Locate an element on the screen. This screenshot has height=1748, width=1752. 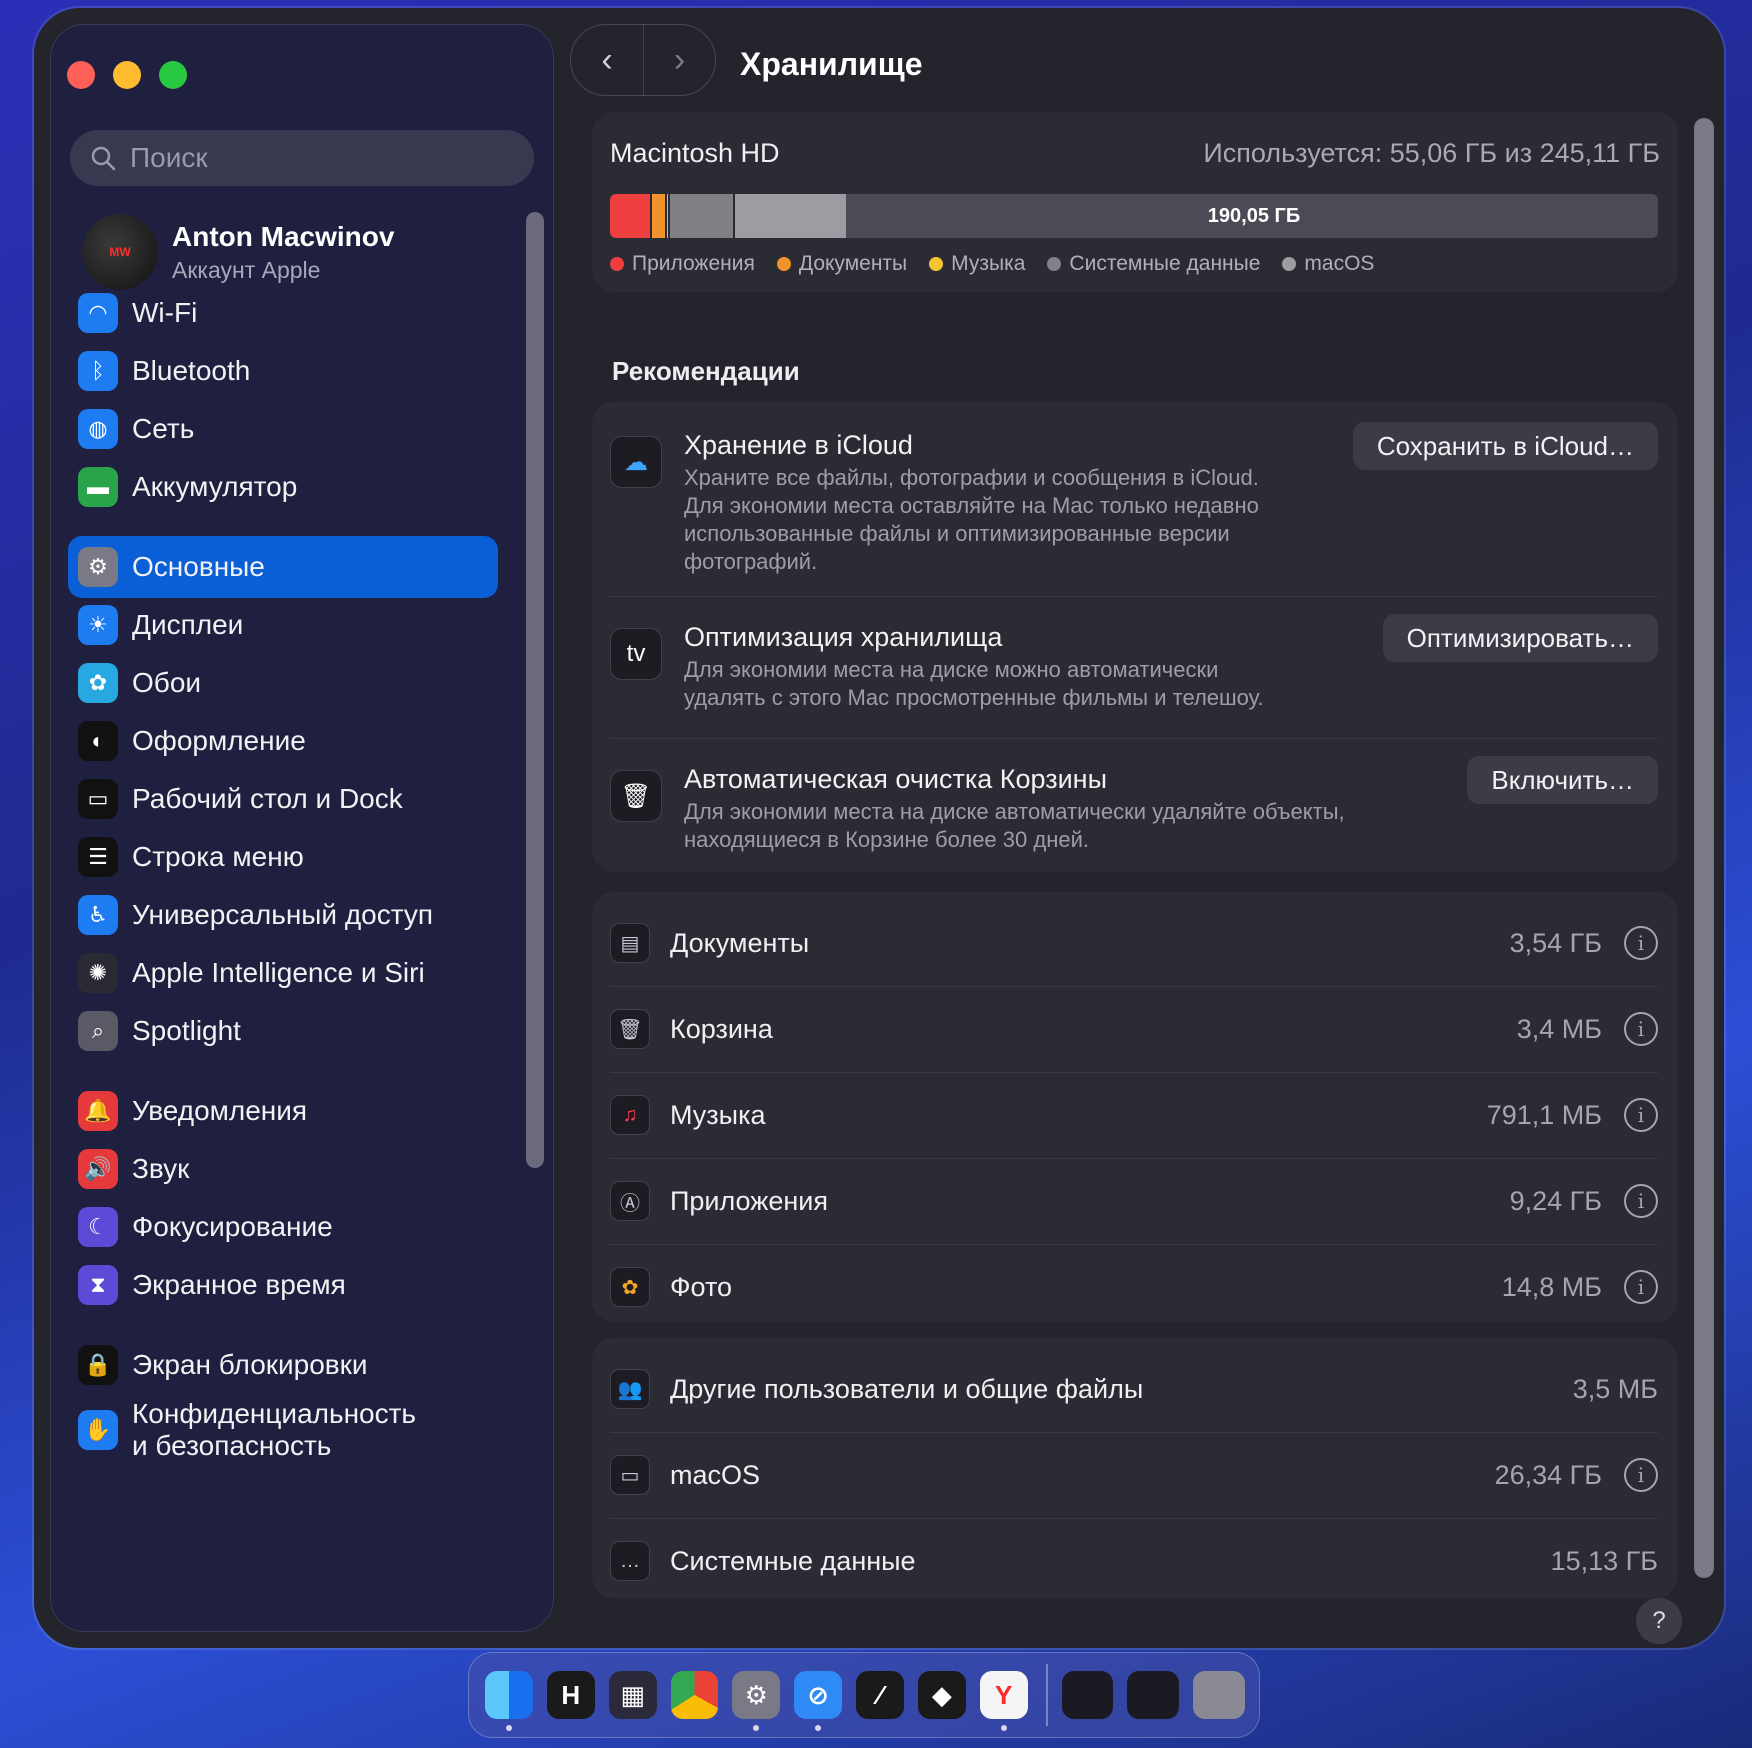
sidebar-item-menubar: ☰ Строка меню is located at coordinates (283, 857).